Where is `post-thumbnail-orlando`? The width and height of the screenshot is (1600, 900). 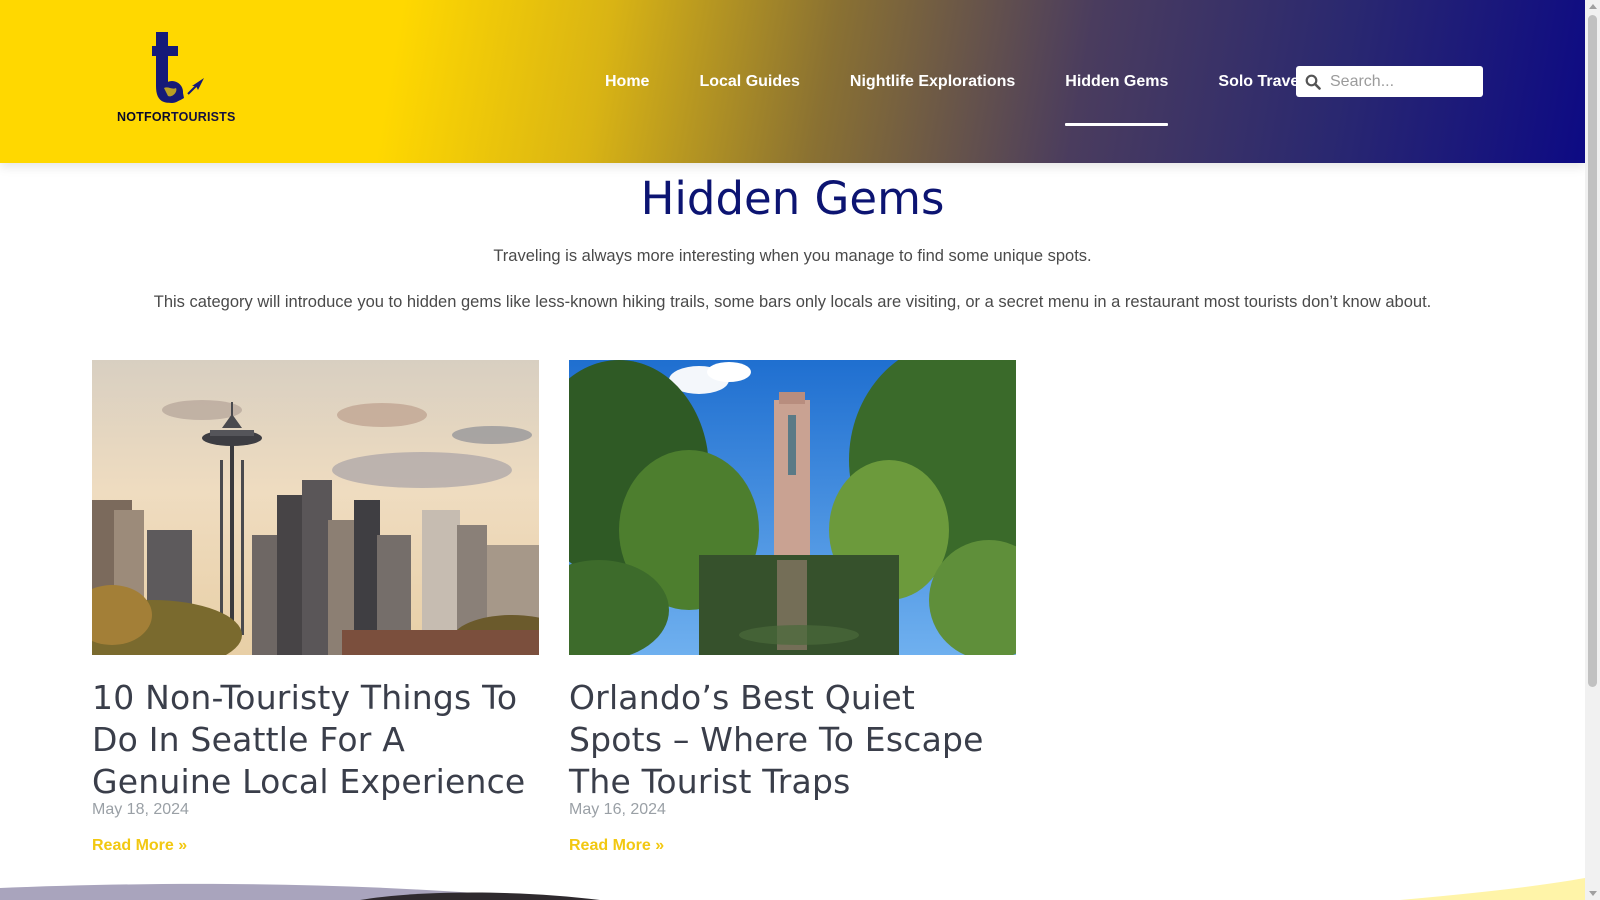
post-thumbnail-orlando is located at coordinates (792, 507).